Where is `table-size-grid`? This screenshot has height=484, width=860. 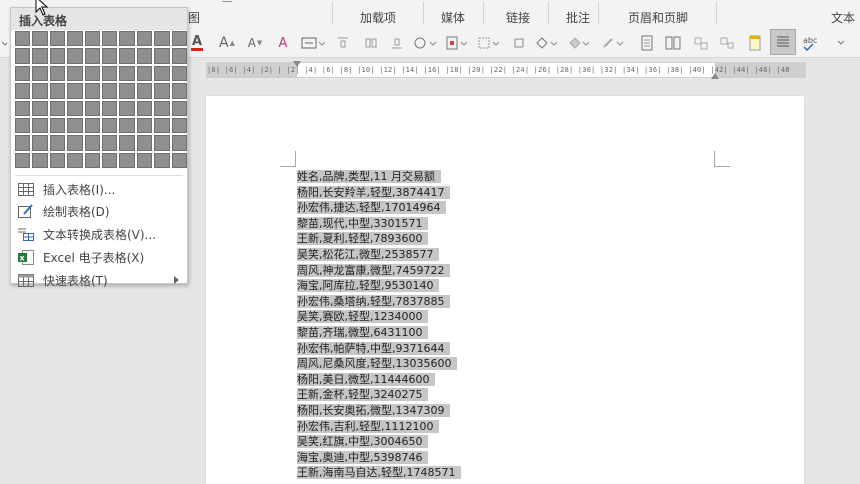 table-size-grid is located at coordinates (101, 100).